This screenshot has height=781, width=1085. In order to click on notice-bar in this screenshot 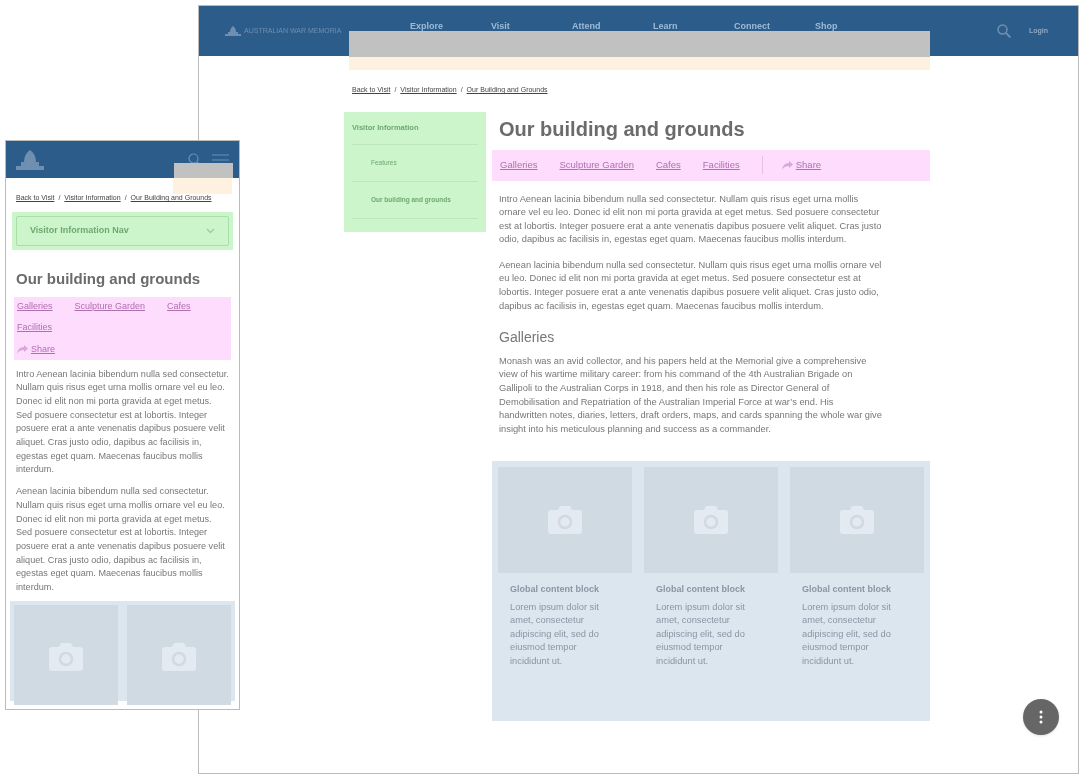, I will do `click(202, 186)`.